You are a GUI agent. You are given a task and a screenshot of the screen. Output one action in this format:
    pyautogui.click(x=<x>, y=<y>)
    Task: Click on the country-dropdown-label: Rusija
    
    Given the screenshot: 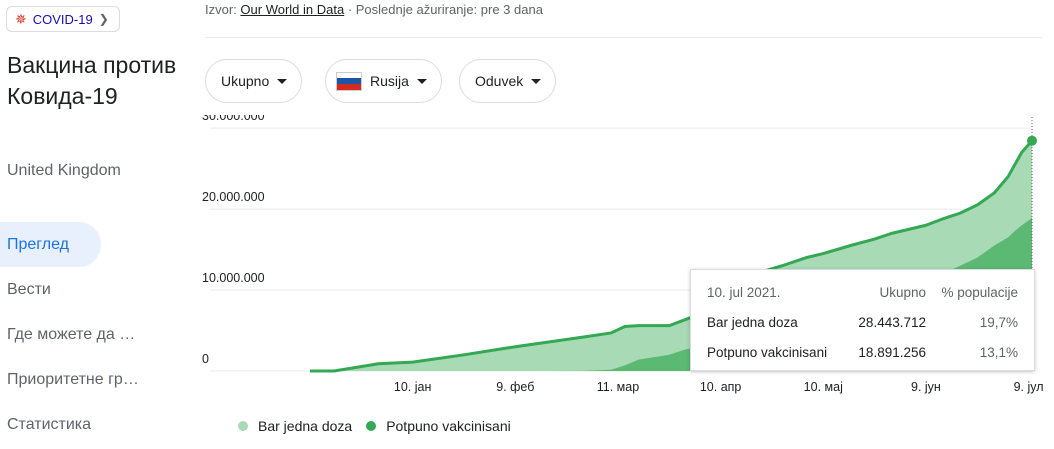 What is the action you would take?
    pyautogui.click(x=389, y=81)
    